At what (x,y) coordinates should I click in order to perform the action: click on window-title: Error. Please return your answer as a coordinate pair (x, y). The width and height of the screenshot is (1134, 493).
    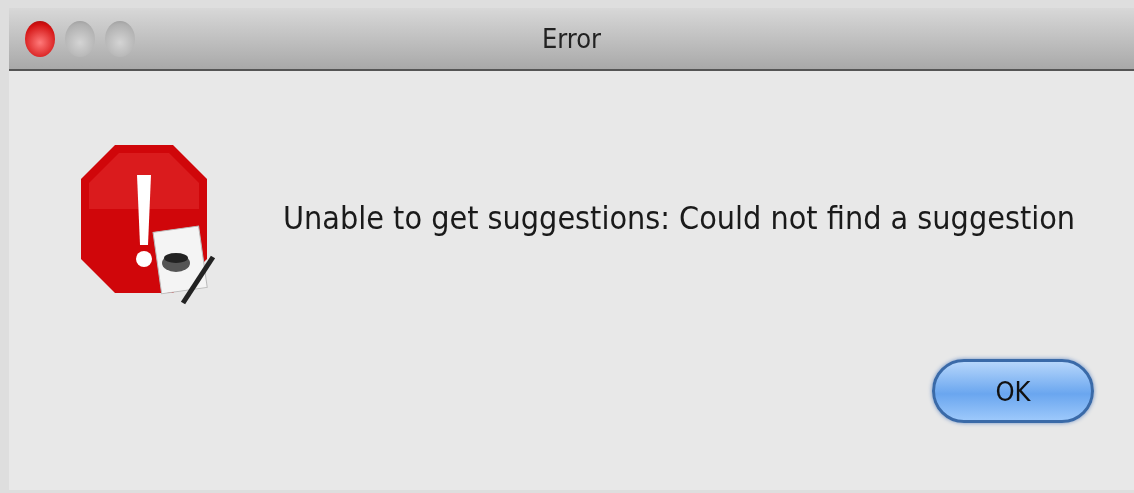
    Looking at the image, I should click on (571, 38).